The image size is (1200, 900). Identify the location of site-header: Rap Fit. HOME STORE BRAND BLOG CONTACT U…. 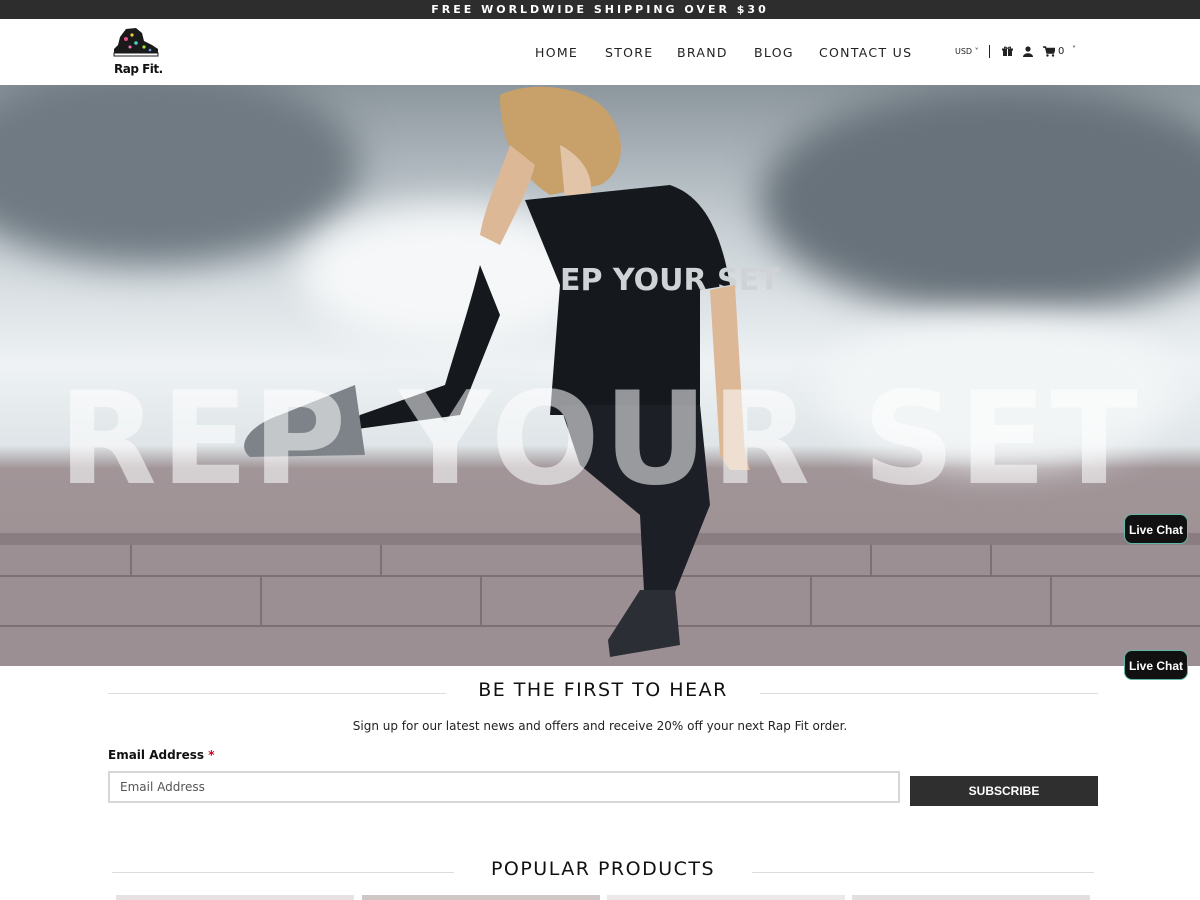
(600, 52).